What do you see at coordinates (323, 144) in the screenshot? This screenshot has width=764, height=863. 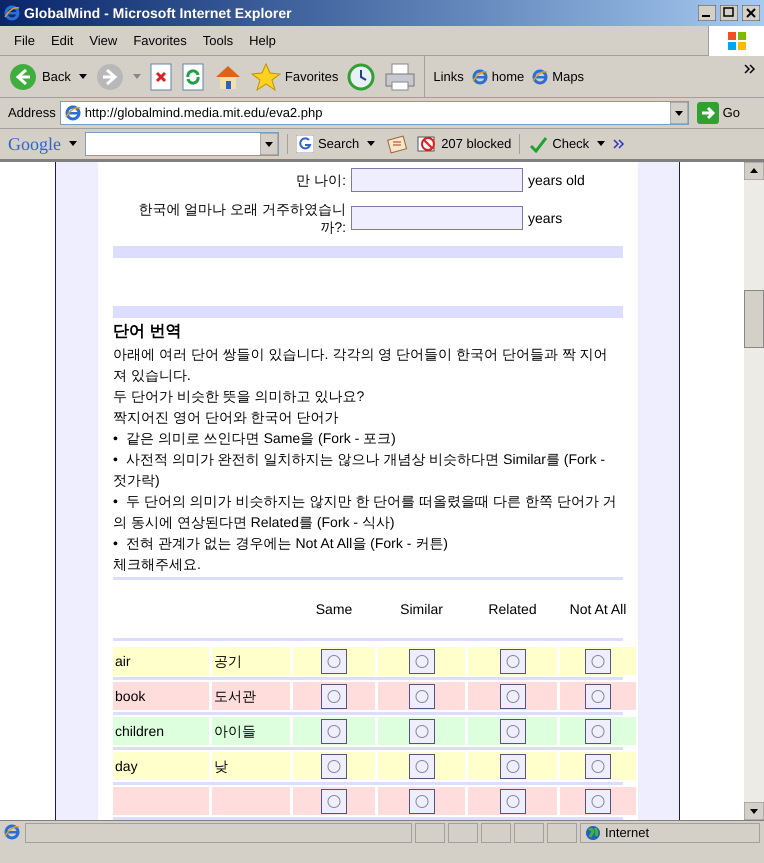 I see `search-button: Search` at bounding box center [323, 144].